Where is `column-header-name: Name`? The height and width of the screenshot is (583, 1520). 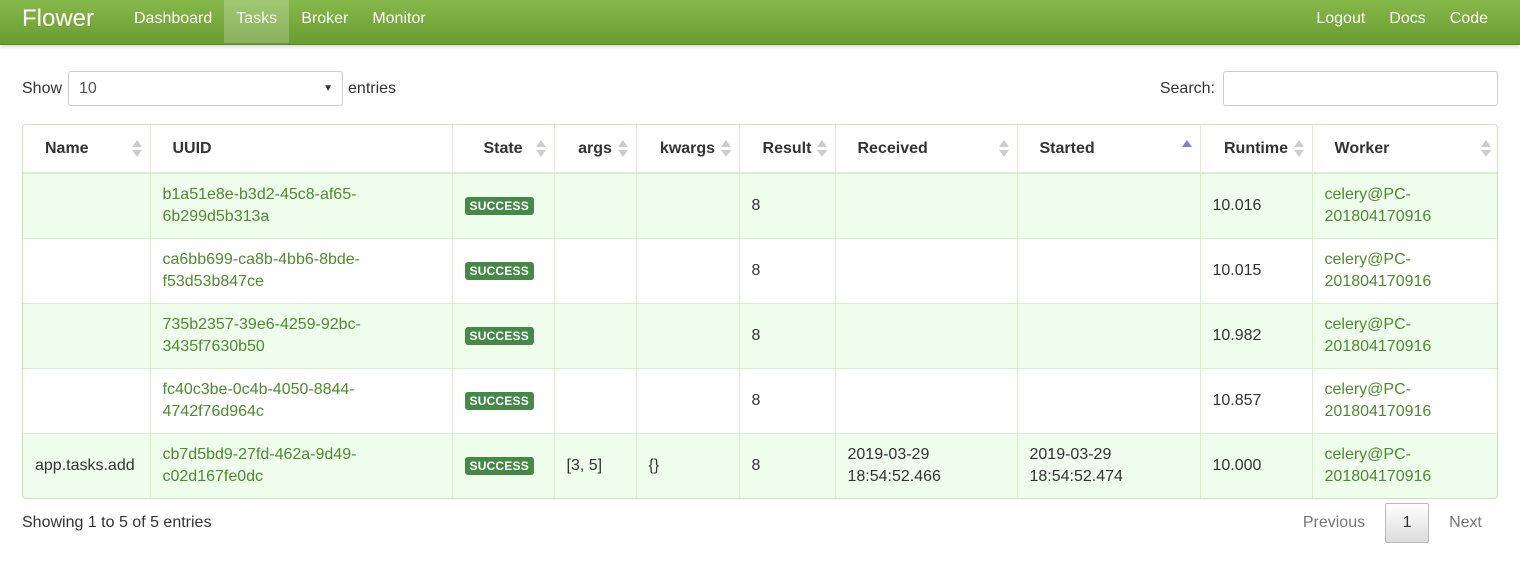 column-header-name: Name is located at coordinates (87, 149).